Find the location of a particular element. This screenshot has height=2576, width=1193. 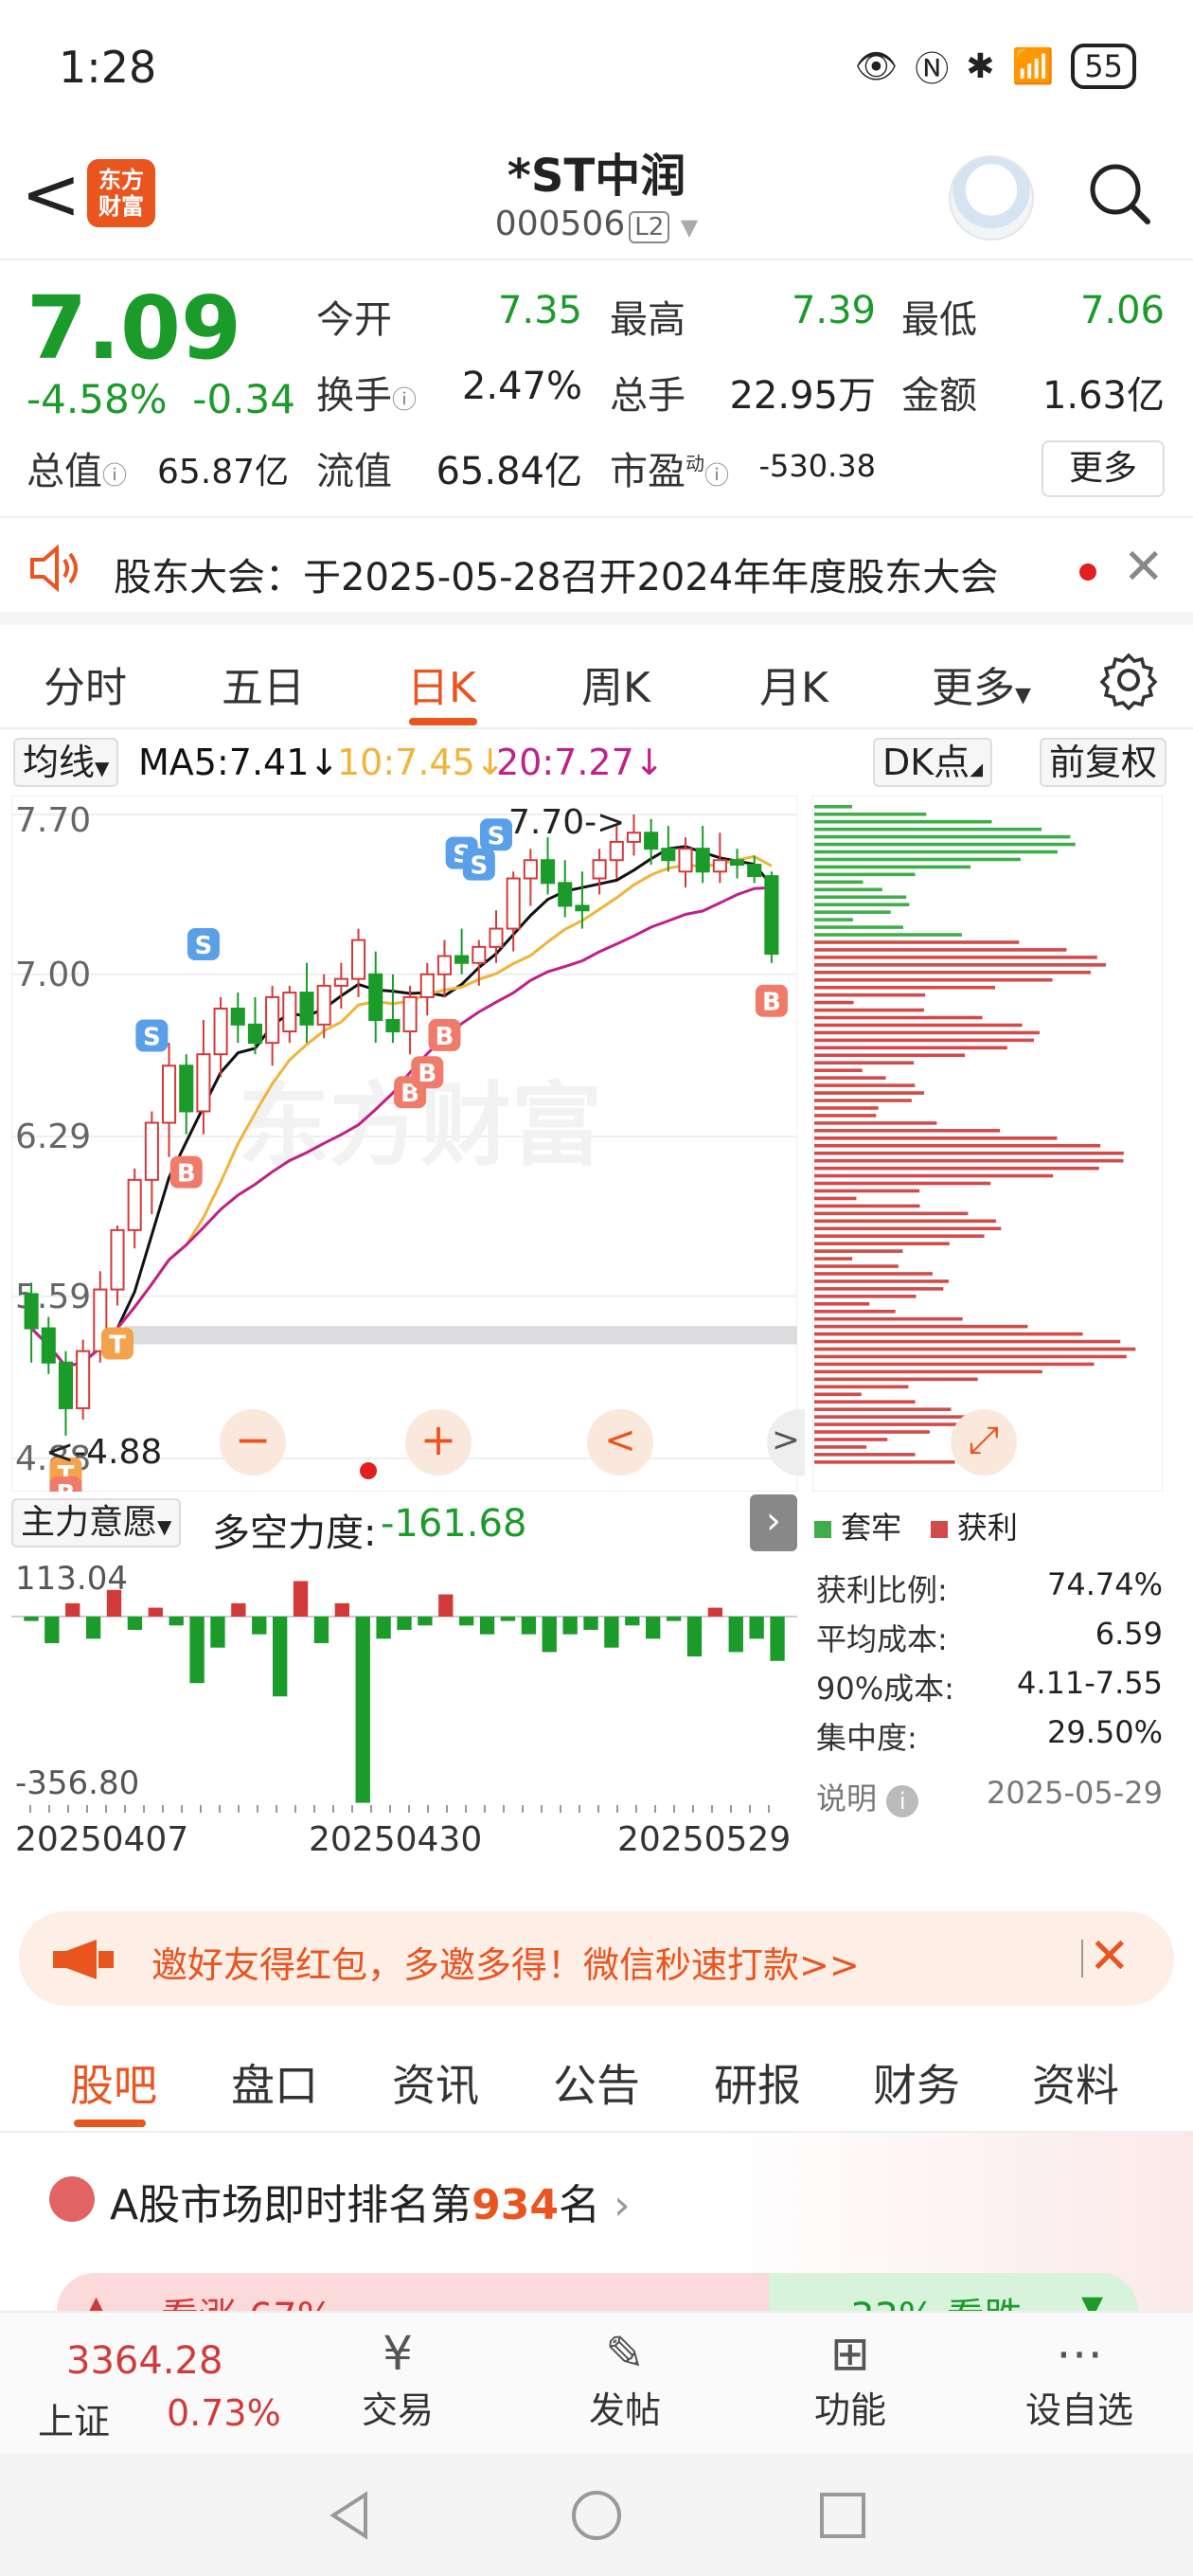

expand-right-button: › is located at coordinates (773, 1522).